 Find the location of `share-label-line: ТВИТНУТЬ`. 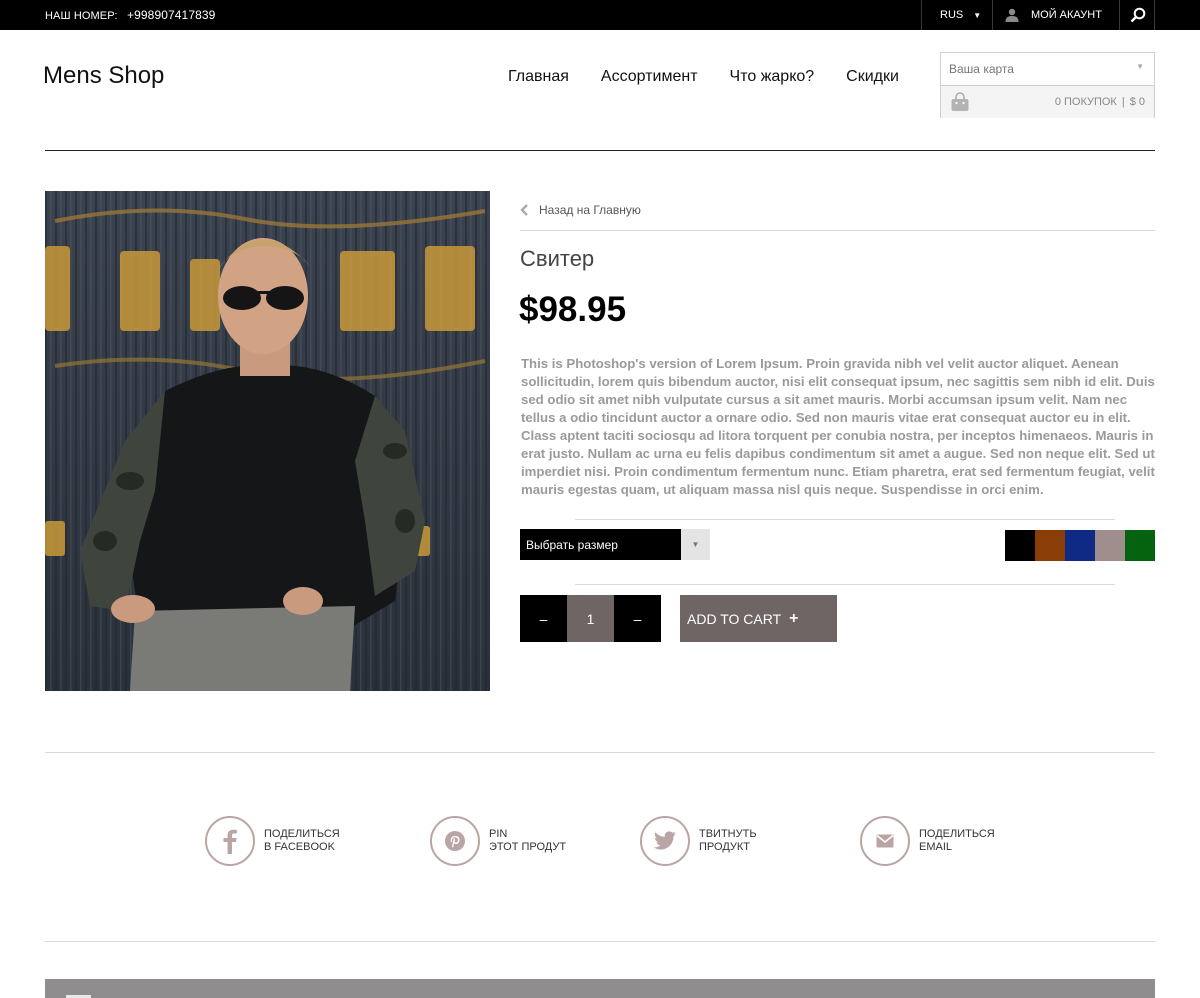

share-label-line: ТВИТНУТЬ is located at coordinates (728, 834).